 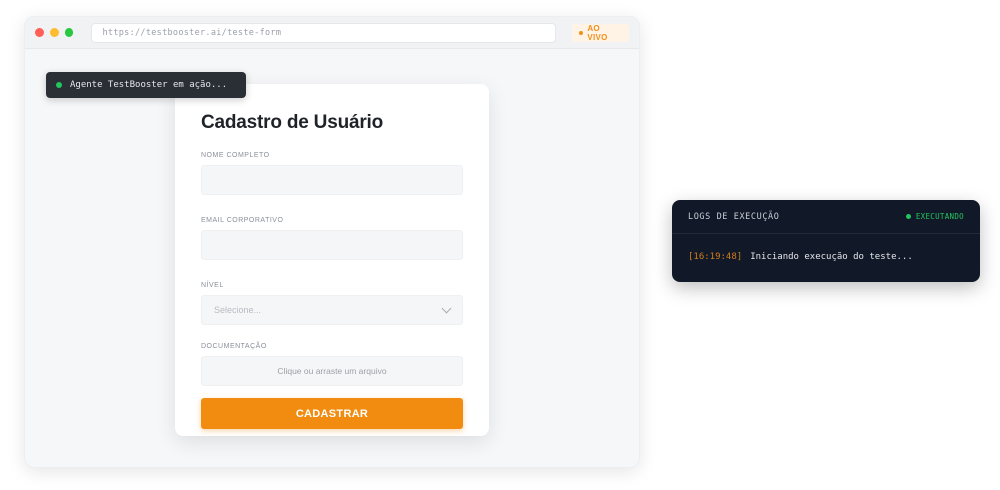 What do you see at coordinates (715, 257) in the screenshot?
I see `log-timestamp: [16:19:48]` at bounding box center [715, 257].